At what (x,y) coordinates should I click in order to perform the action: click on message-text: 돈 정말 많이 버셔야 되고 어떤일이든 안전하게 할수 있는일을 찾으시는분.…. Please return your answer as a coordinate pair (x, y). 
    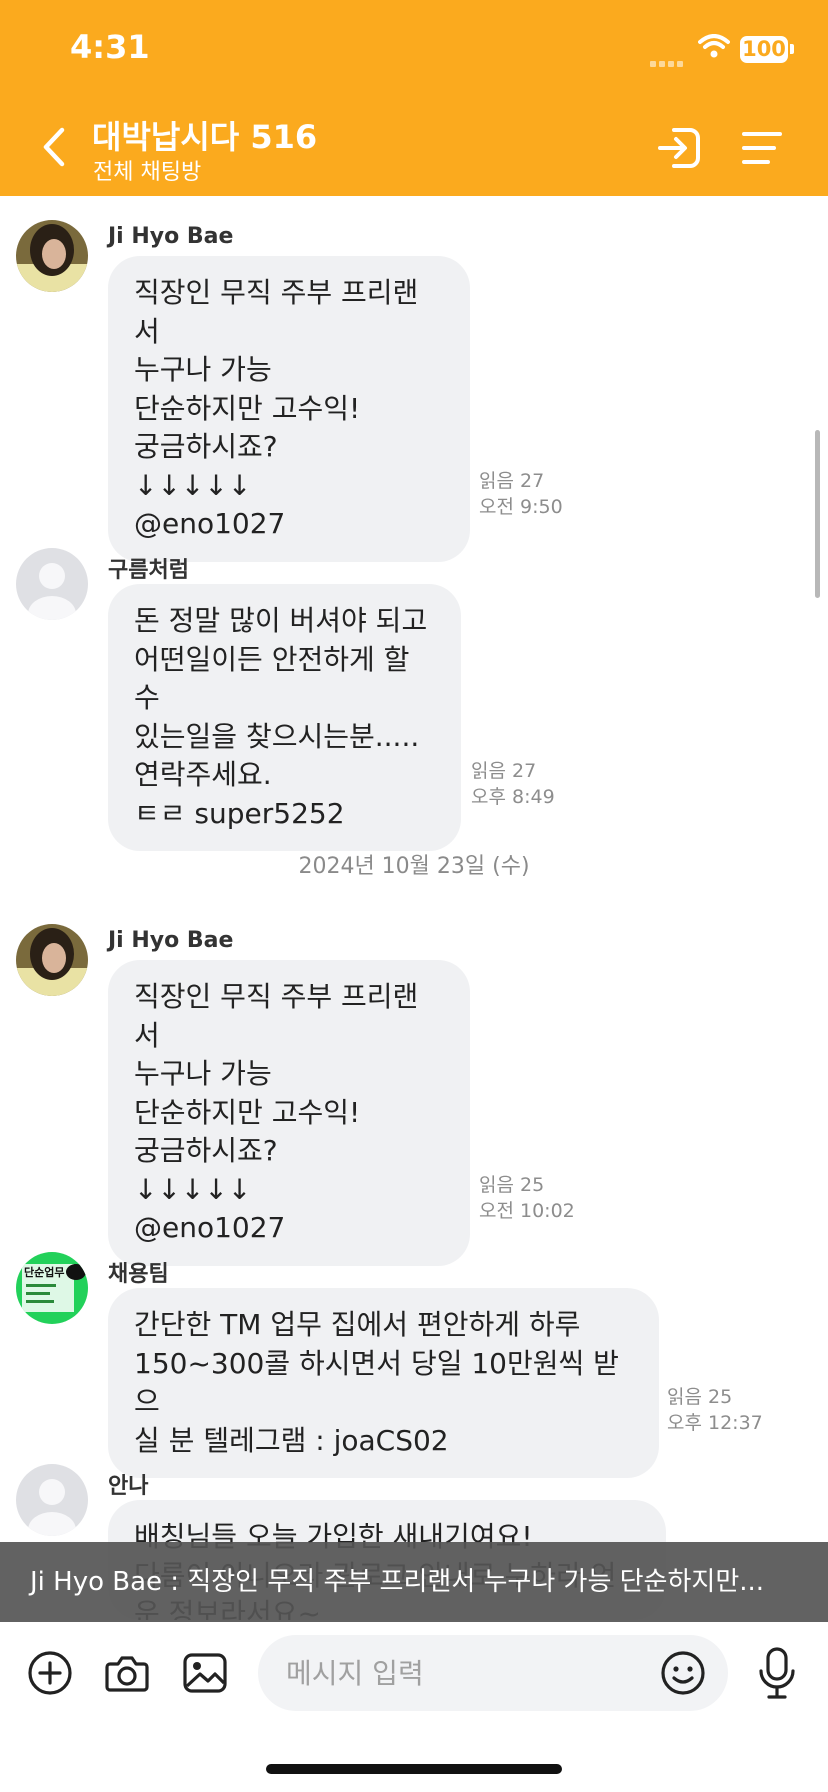
    Looking at the image, I should click on (281, 717).